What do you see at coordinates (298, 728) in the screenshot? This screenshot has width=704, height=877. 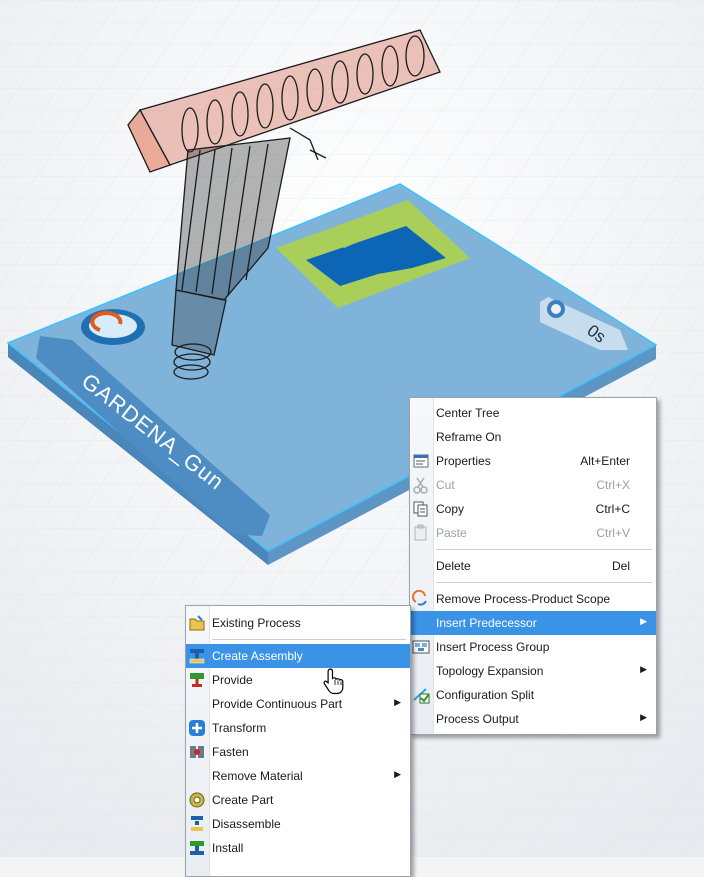 I see `submenu-item-transform: Transform` at bounding box center [298, 728].